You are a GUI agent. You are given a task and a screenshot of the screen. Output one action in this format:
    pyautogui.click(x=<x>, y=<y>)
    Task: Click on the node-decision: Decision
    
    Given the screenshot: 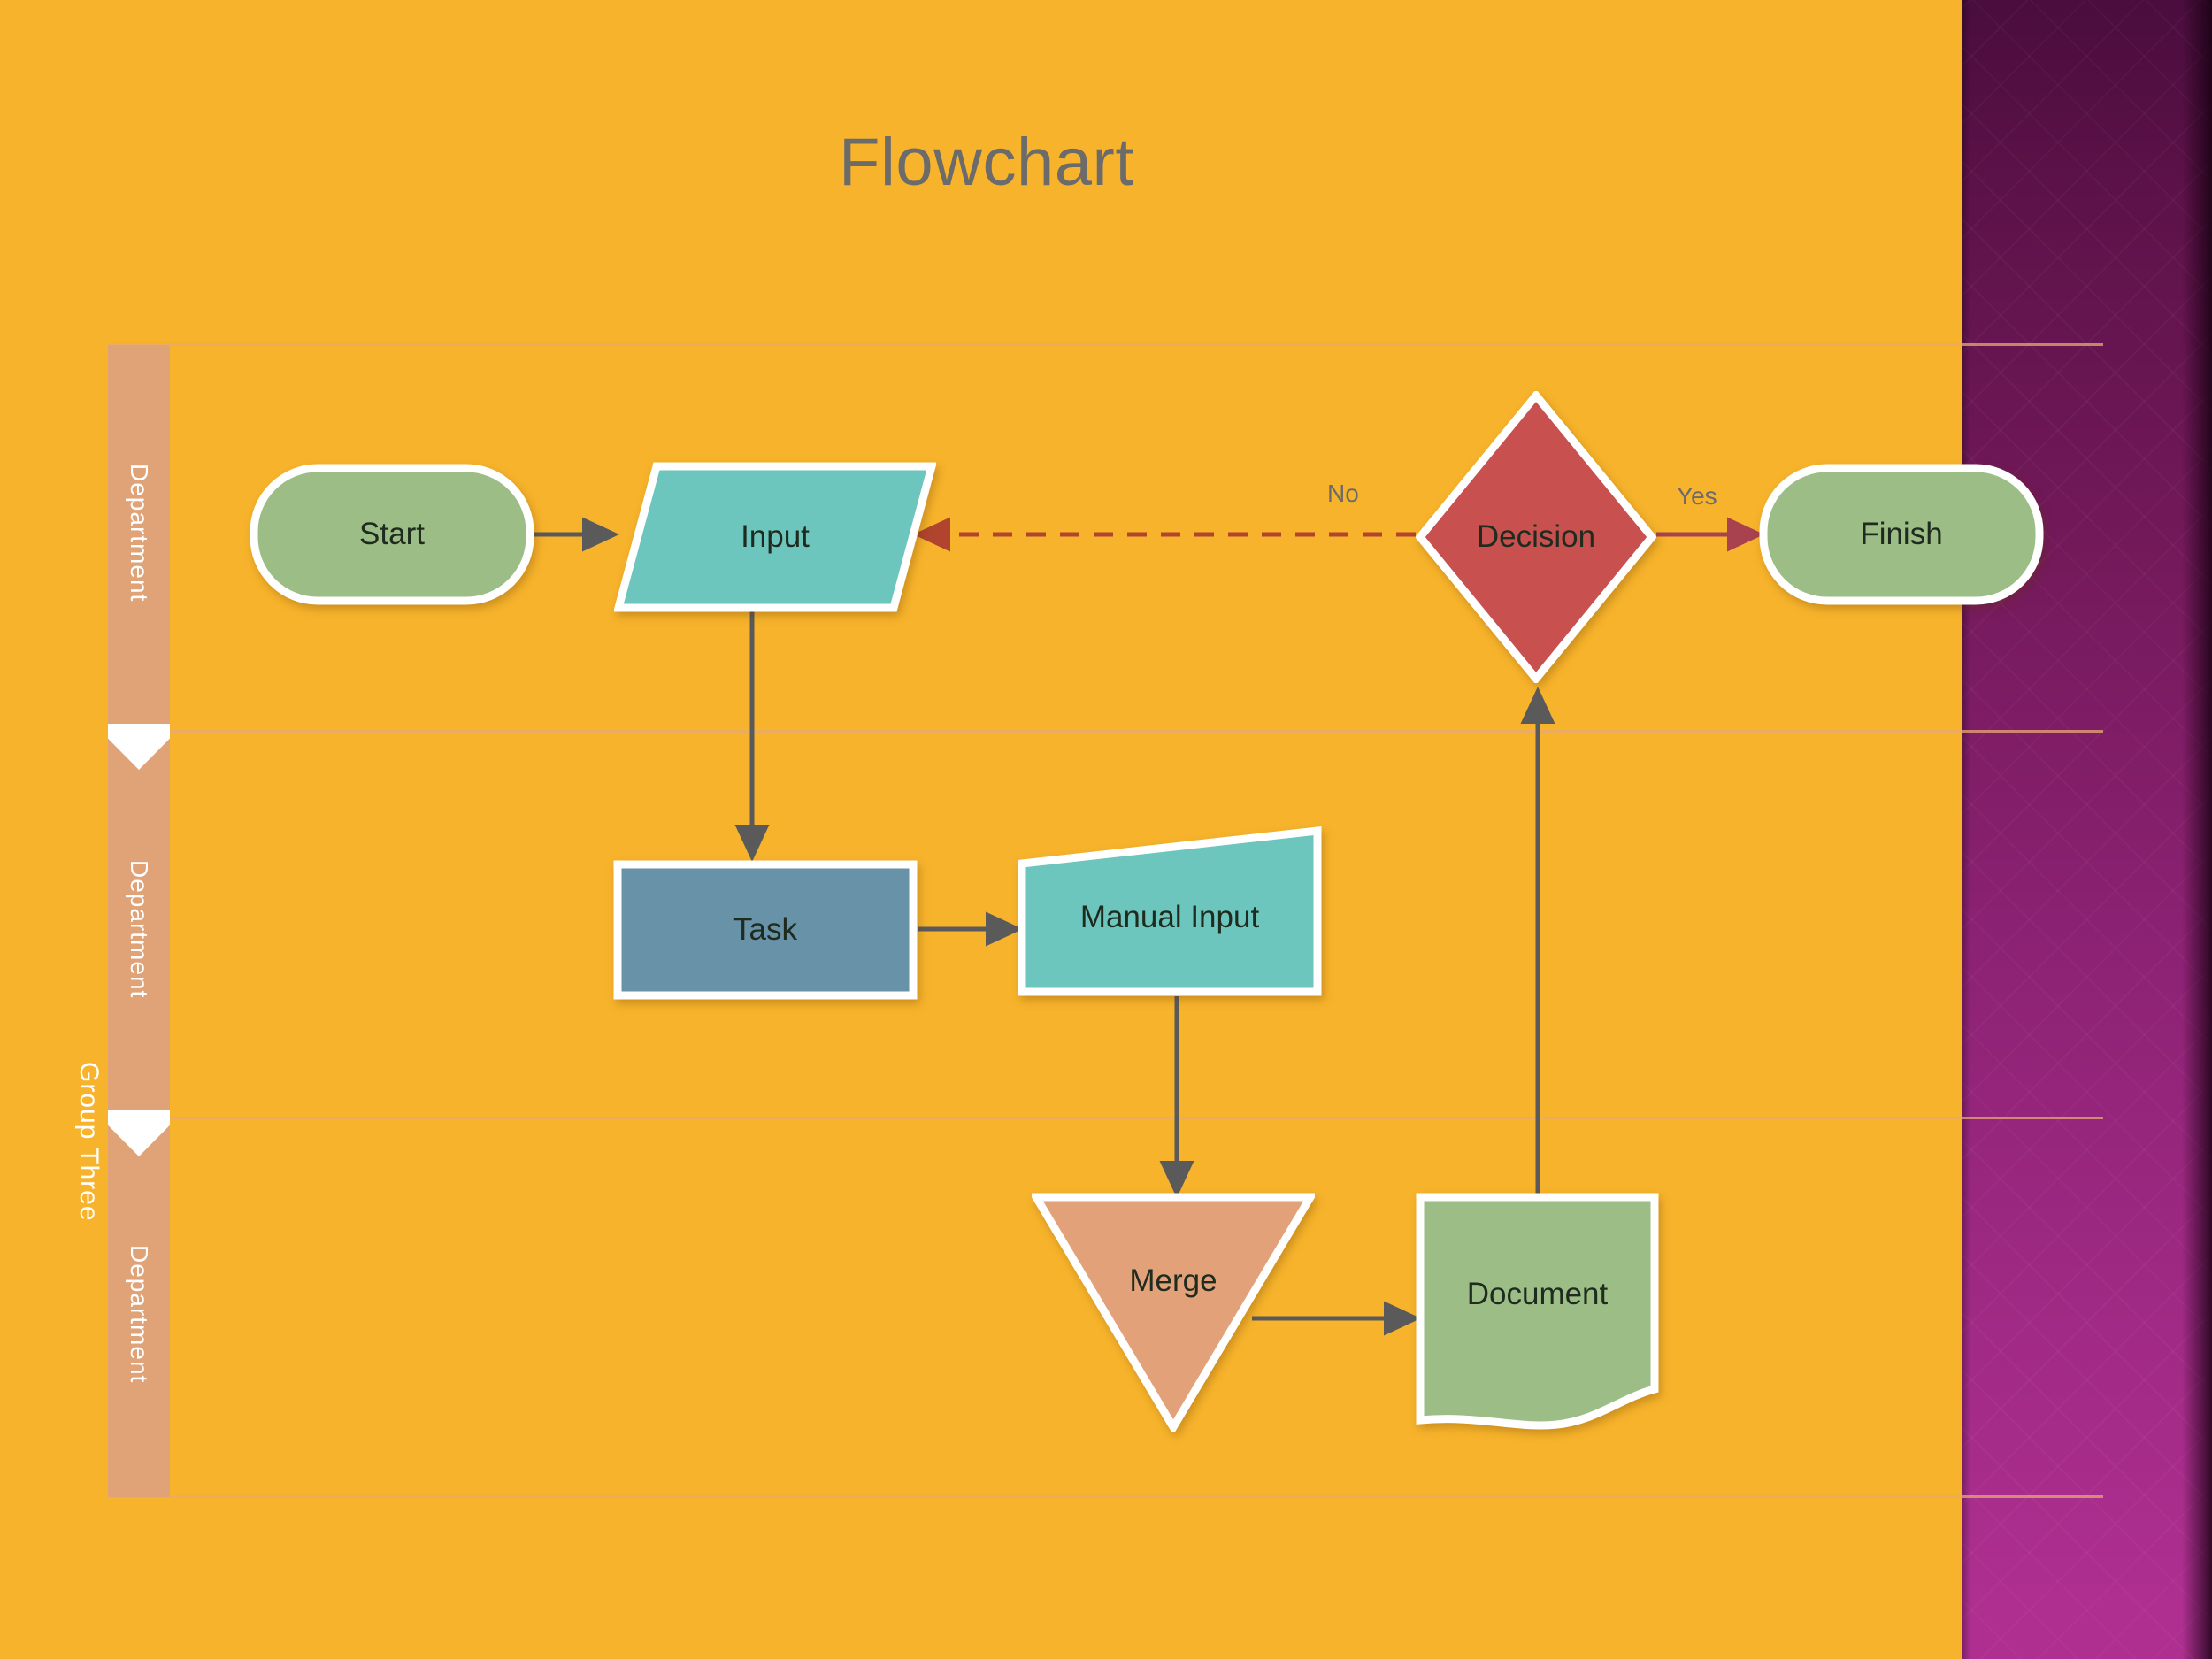 What is the action you would take?
    pyautogui.click(x=1536, y=537)
    